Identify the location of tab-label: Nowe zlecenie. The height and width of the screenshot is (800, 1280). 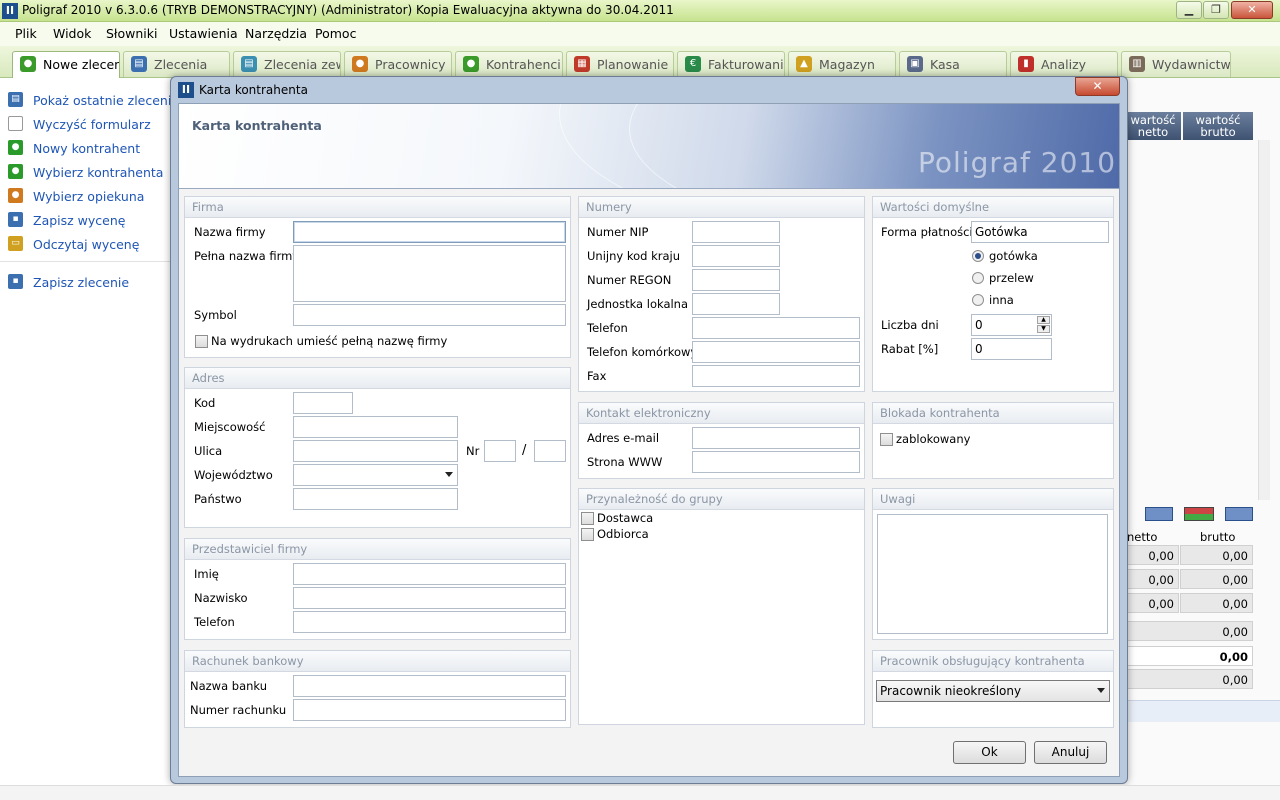
(81, 64).